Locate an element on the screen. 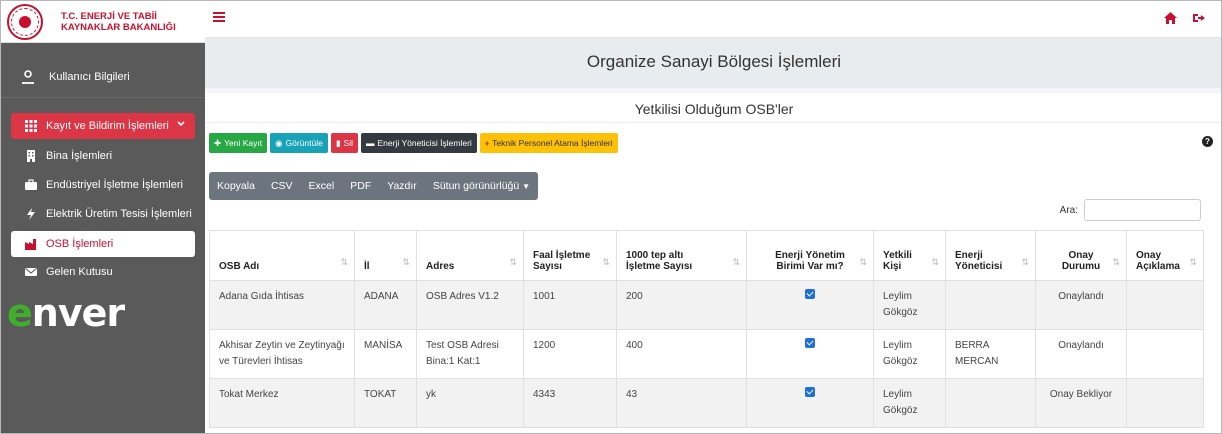 The width and height of the screenshot is (1222, 434). cell-yetkili: Leylim Gökgöz is located at coordinates (909, 354).